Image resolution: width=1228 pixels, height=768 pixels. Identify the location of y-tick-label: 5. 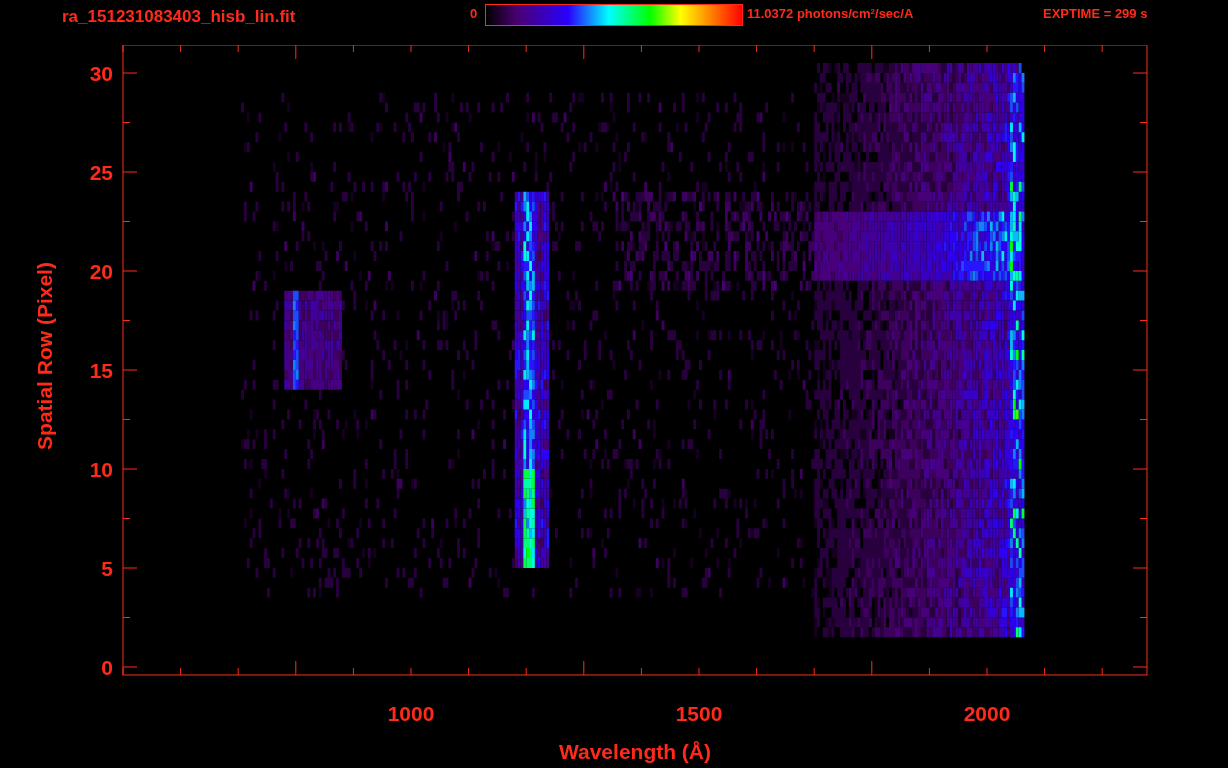
(107, 568).